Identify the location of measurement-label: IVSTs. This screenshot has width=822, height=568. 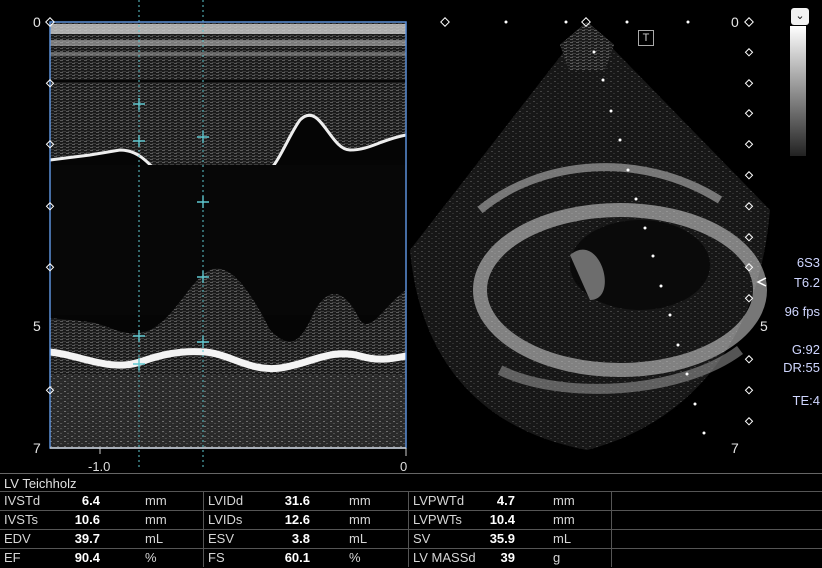
(21, 519).